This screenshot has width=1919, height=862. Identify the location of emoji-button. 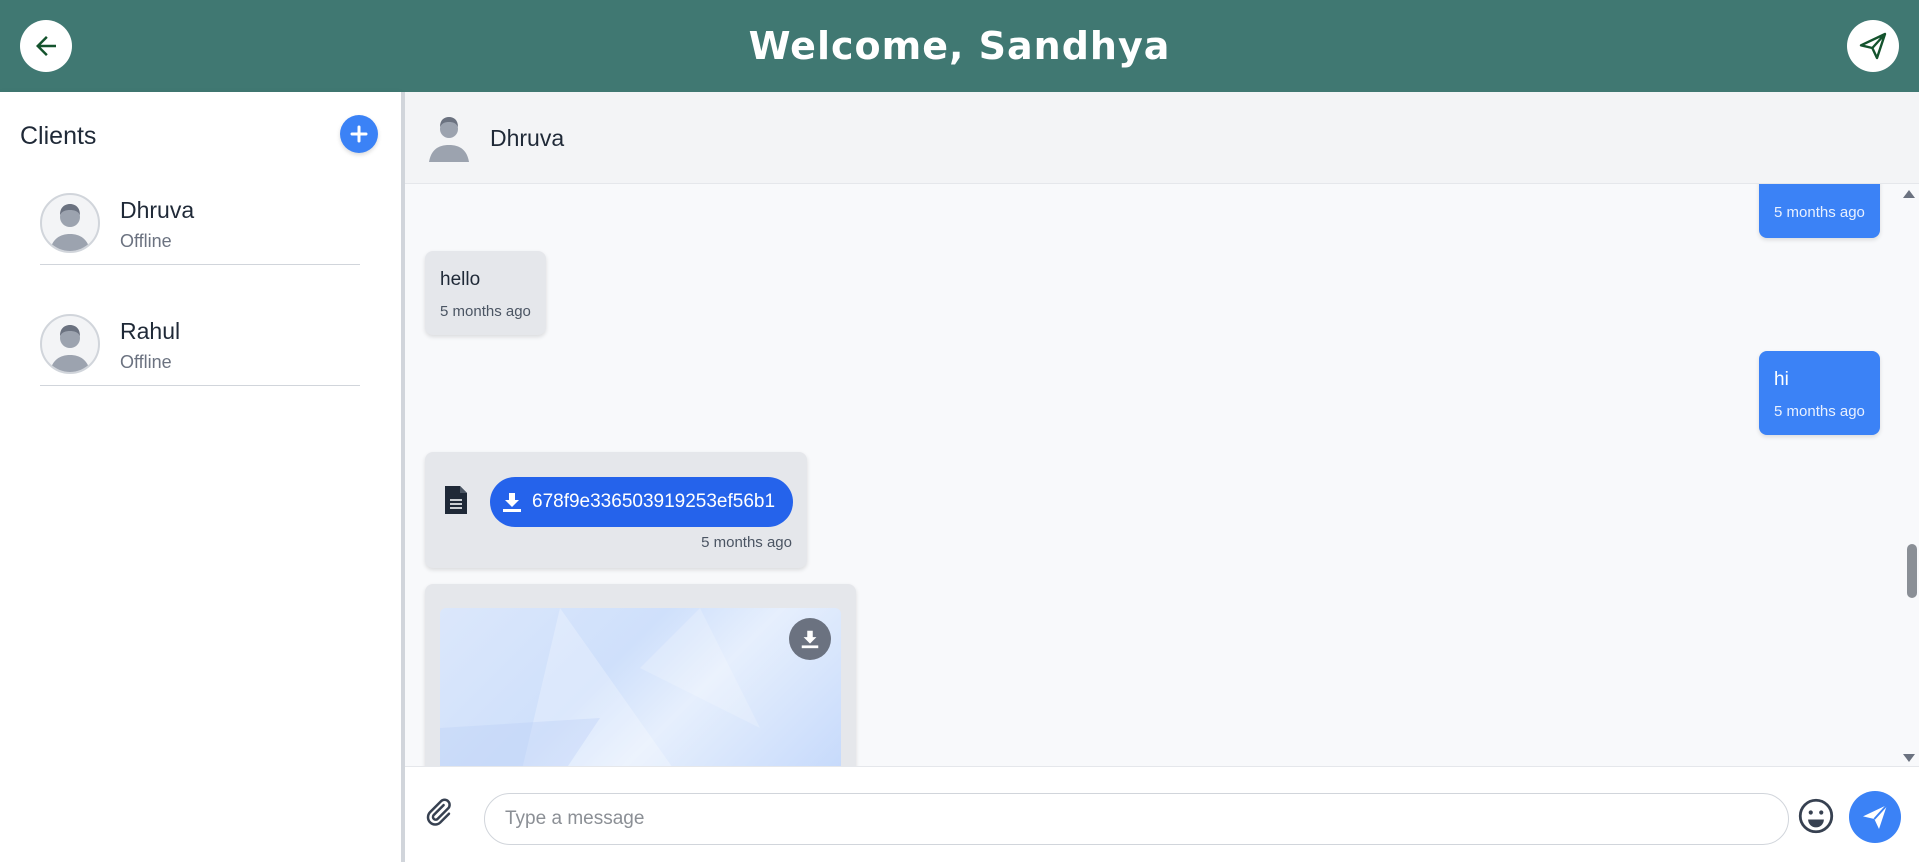
(1816, 818).